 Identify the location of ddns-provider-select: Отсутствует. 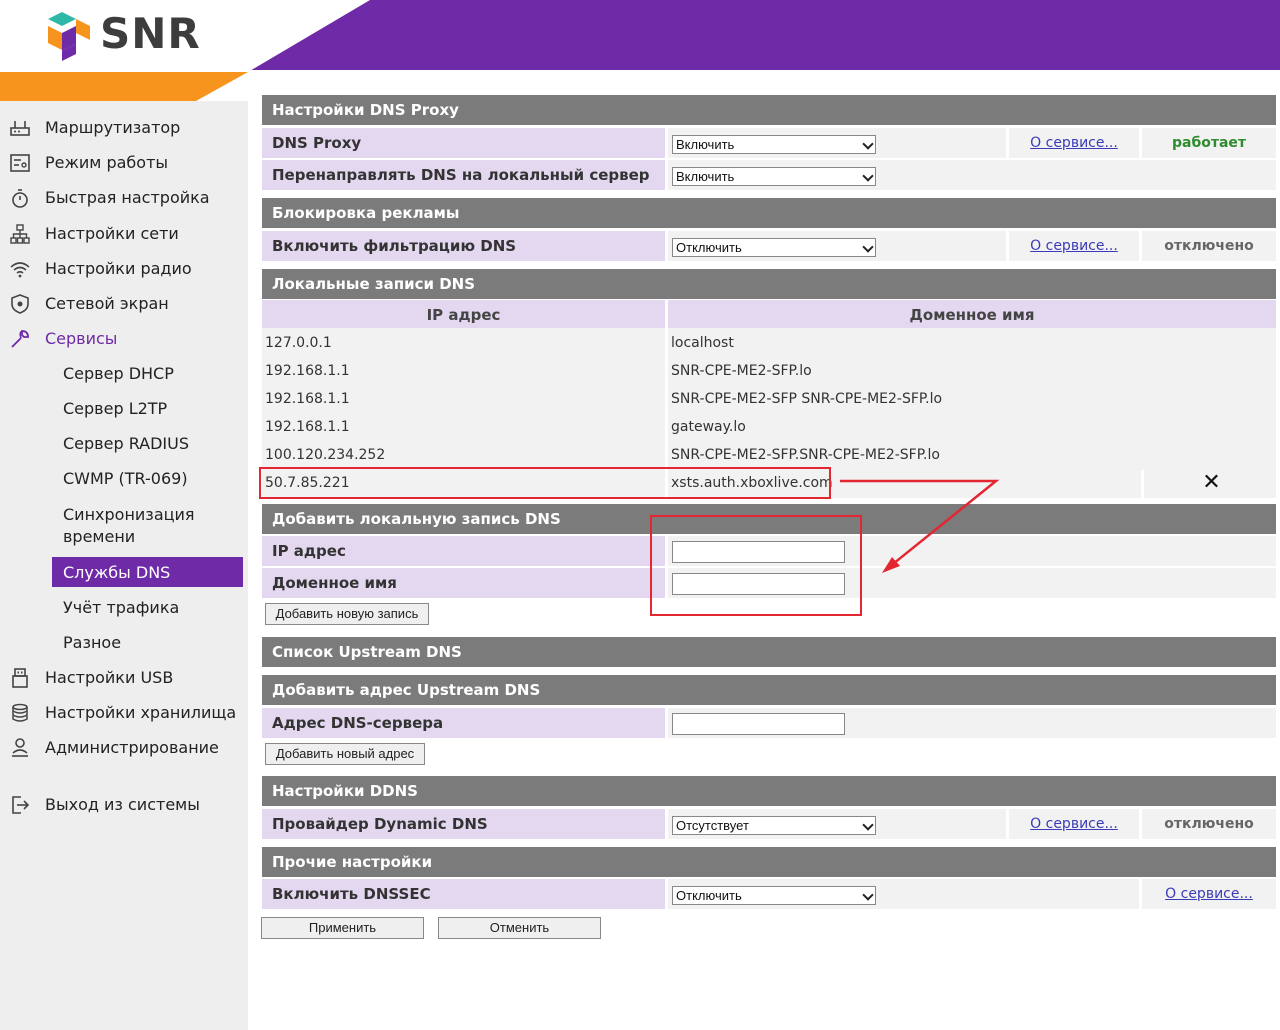
(774, 825).